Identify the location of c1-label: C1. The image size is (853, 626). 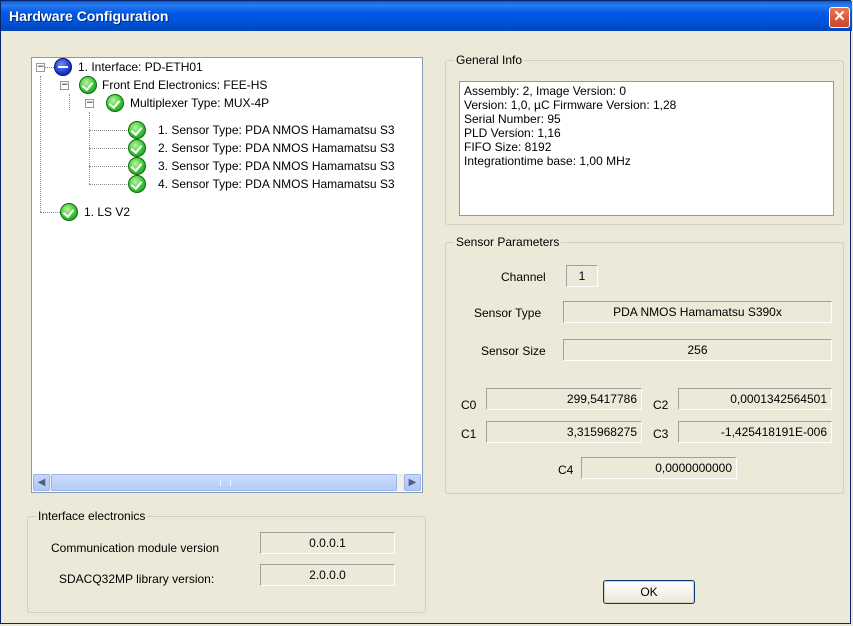
(469, 434).